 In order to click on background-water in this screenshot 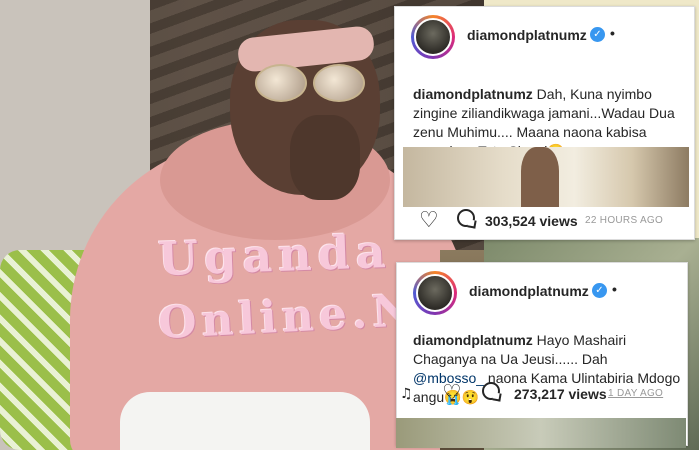, I will do `click(541, 433)`.